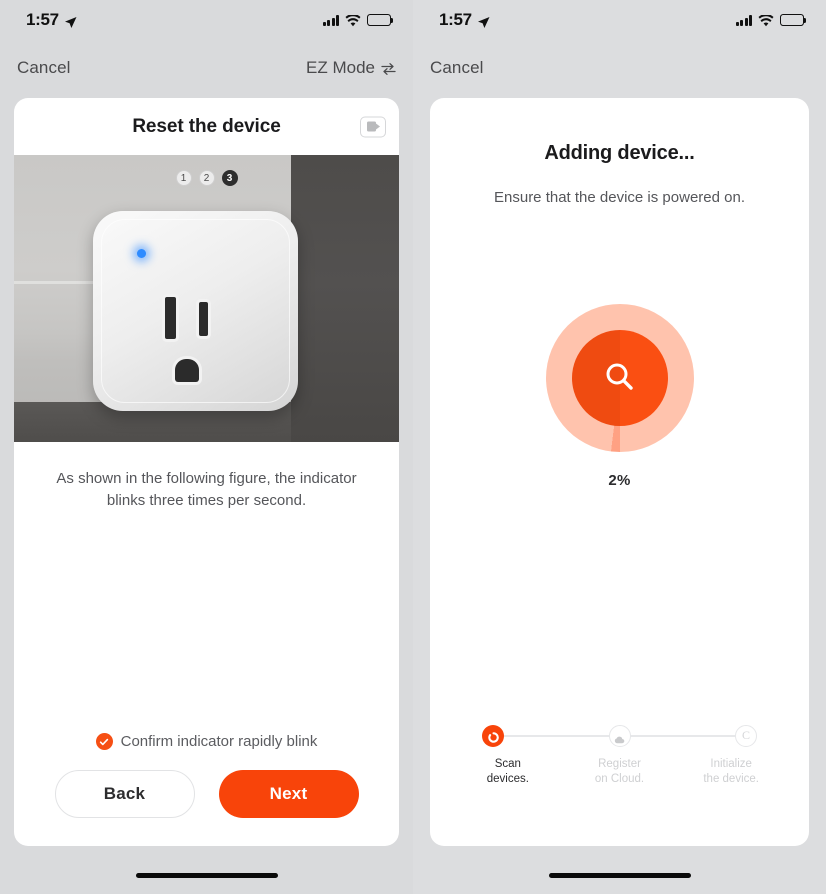  What do you see at coordinates (206, 751) in the screenshot?
I see `confirm-checkbox-row: Confirm indicator rapidly blink` at bounding box center [206, 751].